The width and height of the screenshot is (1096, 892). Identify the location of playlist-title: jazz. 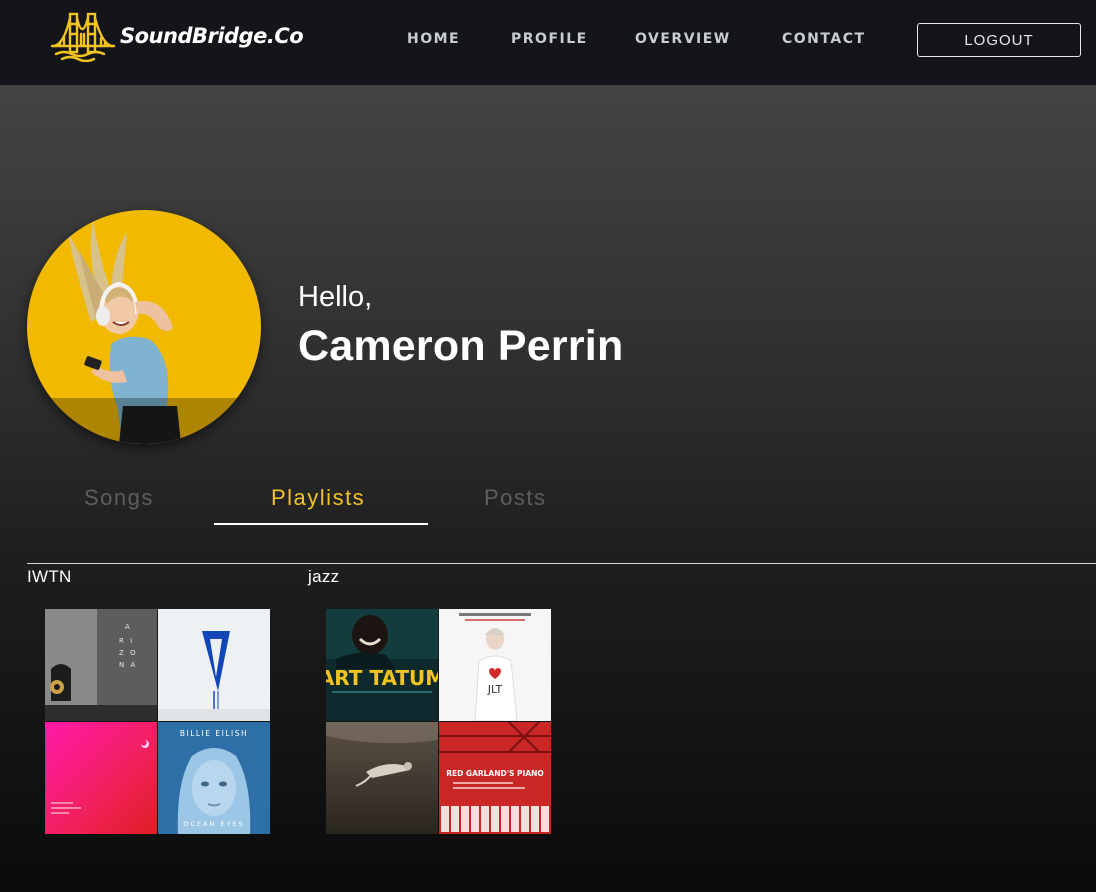
(323, 577).